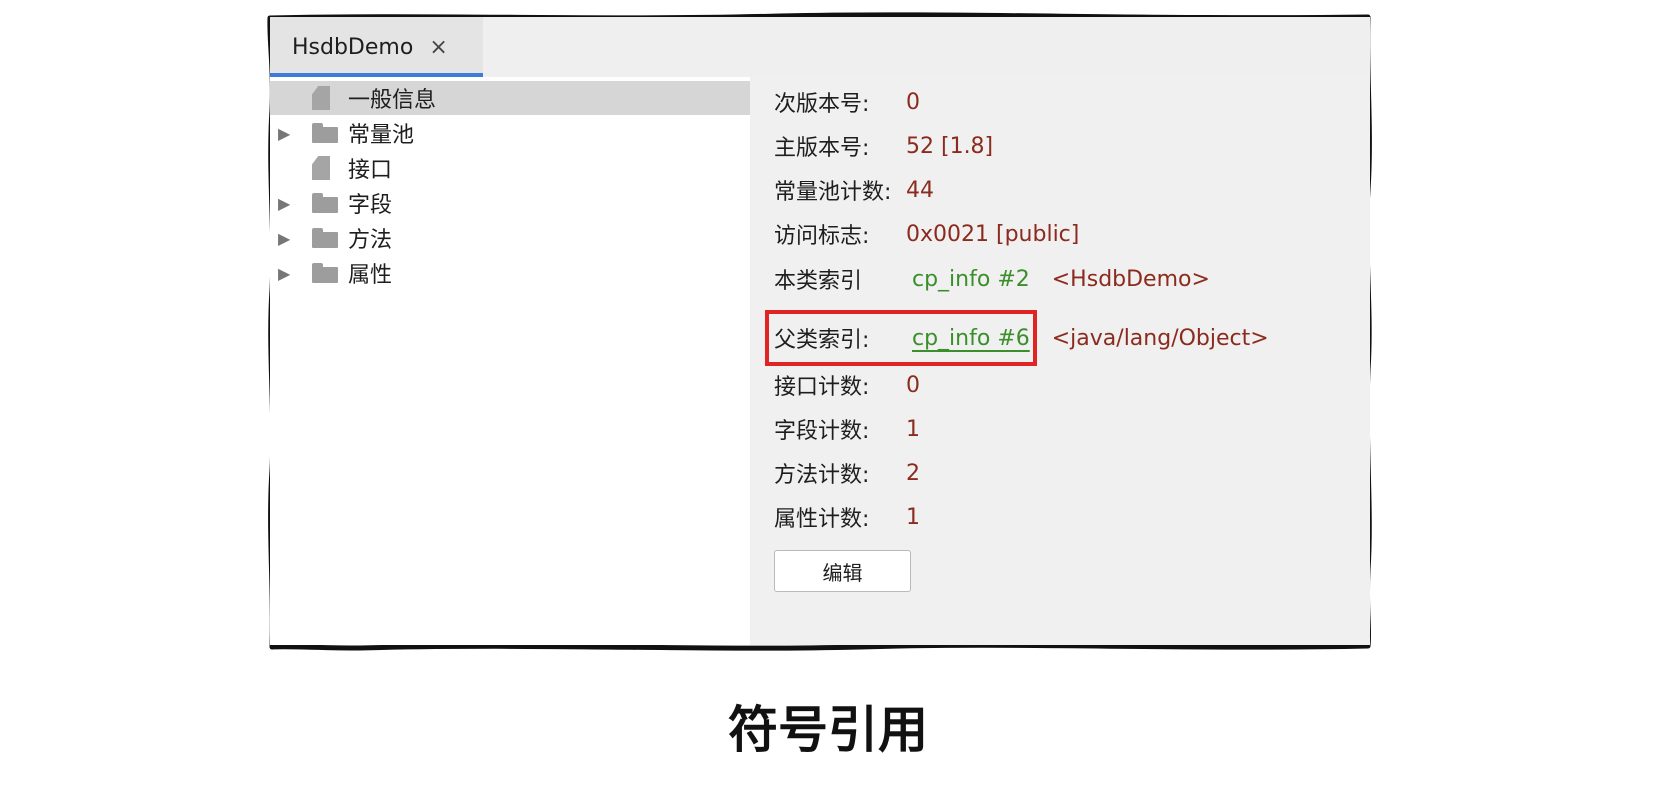 The width and height of the screenshot is (1656, 792). Describe the element at coordinates (510, 133) in the screenshot. I see `tree-item-constant-pool: ▶ 常量池` at that location.